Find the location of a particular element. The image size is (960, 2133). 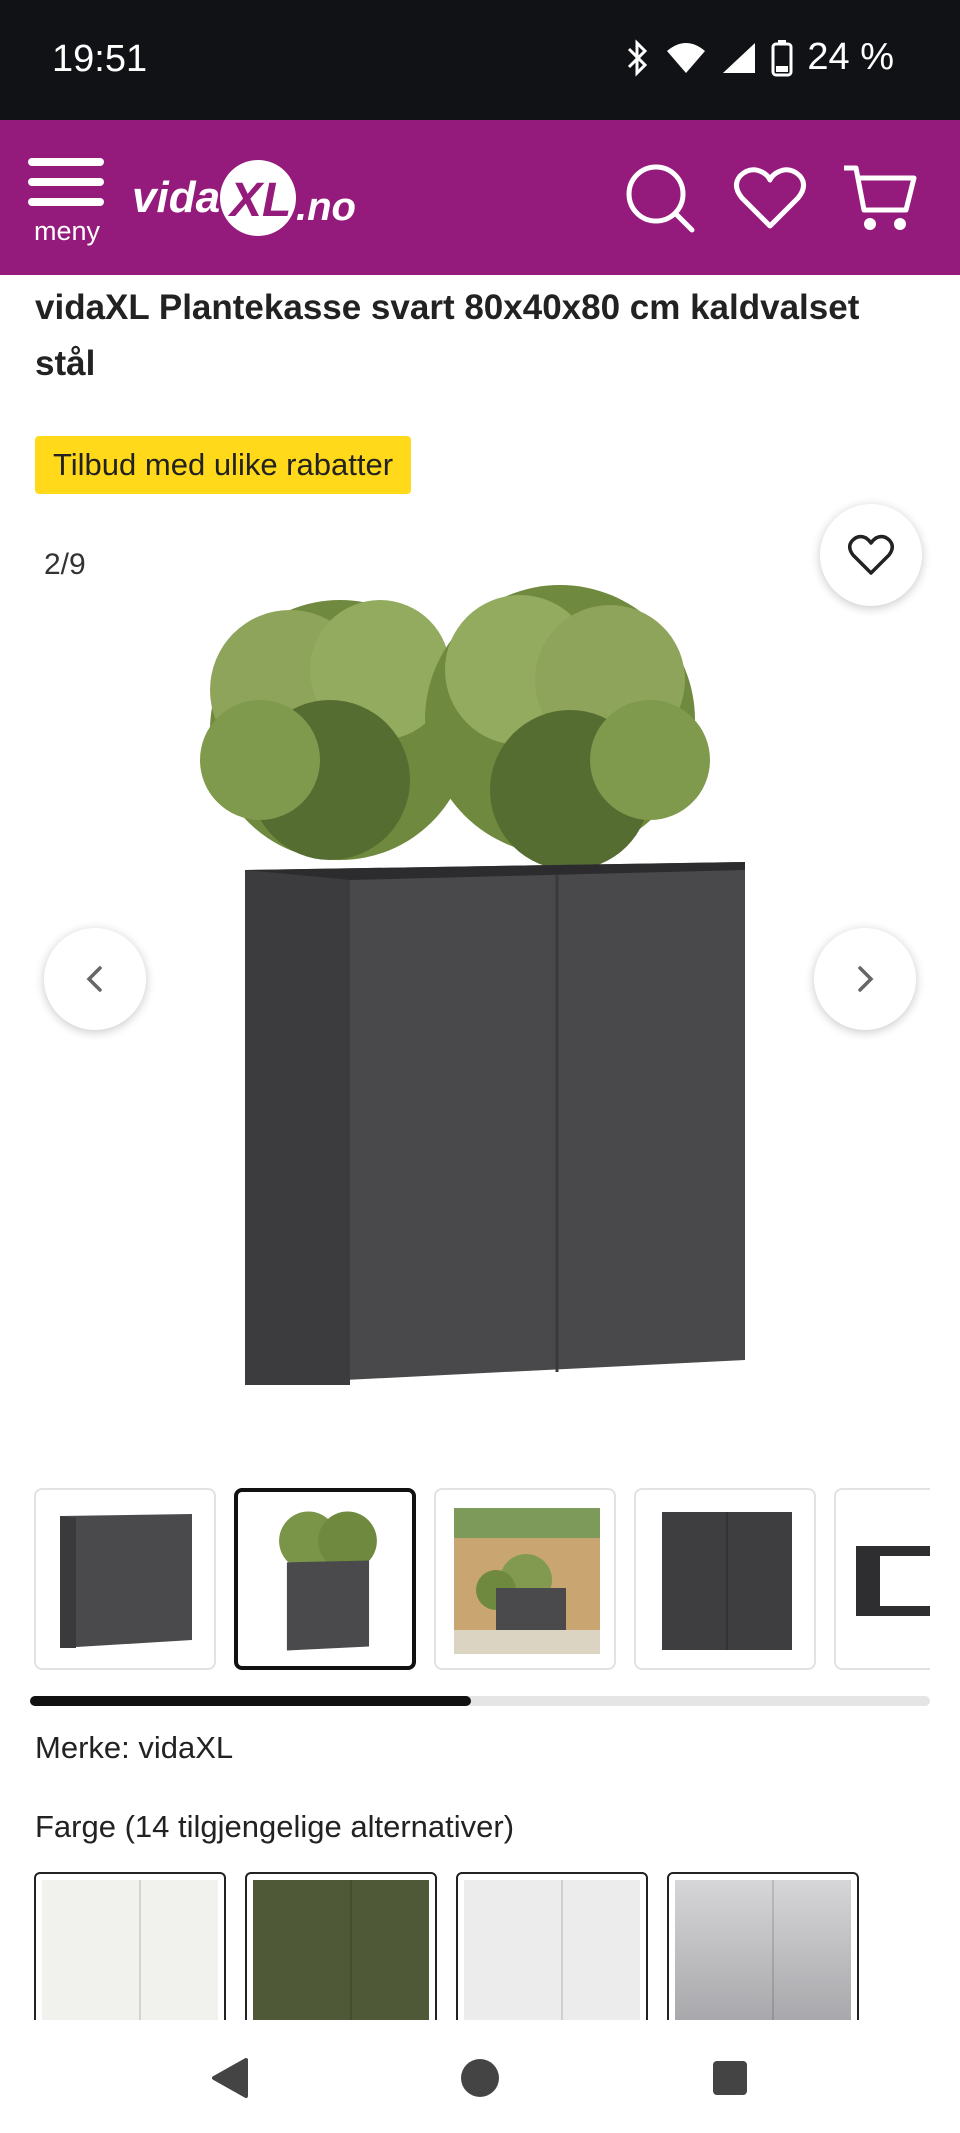

nav-home-button is located at coordinates (480, 2078).